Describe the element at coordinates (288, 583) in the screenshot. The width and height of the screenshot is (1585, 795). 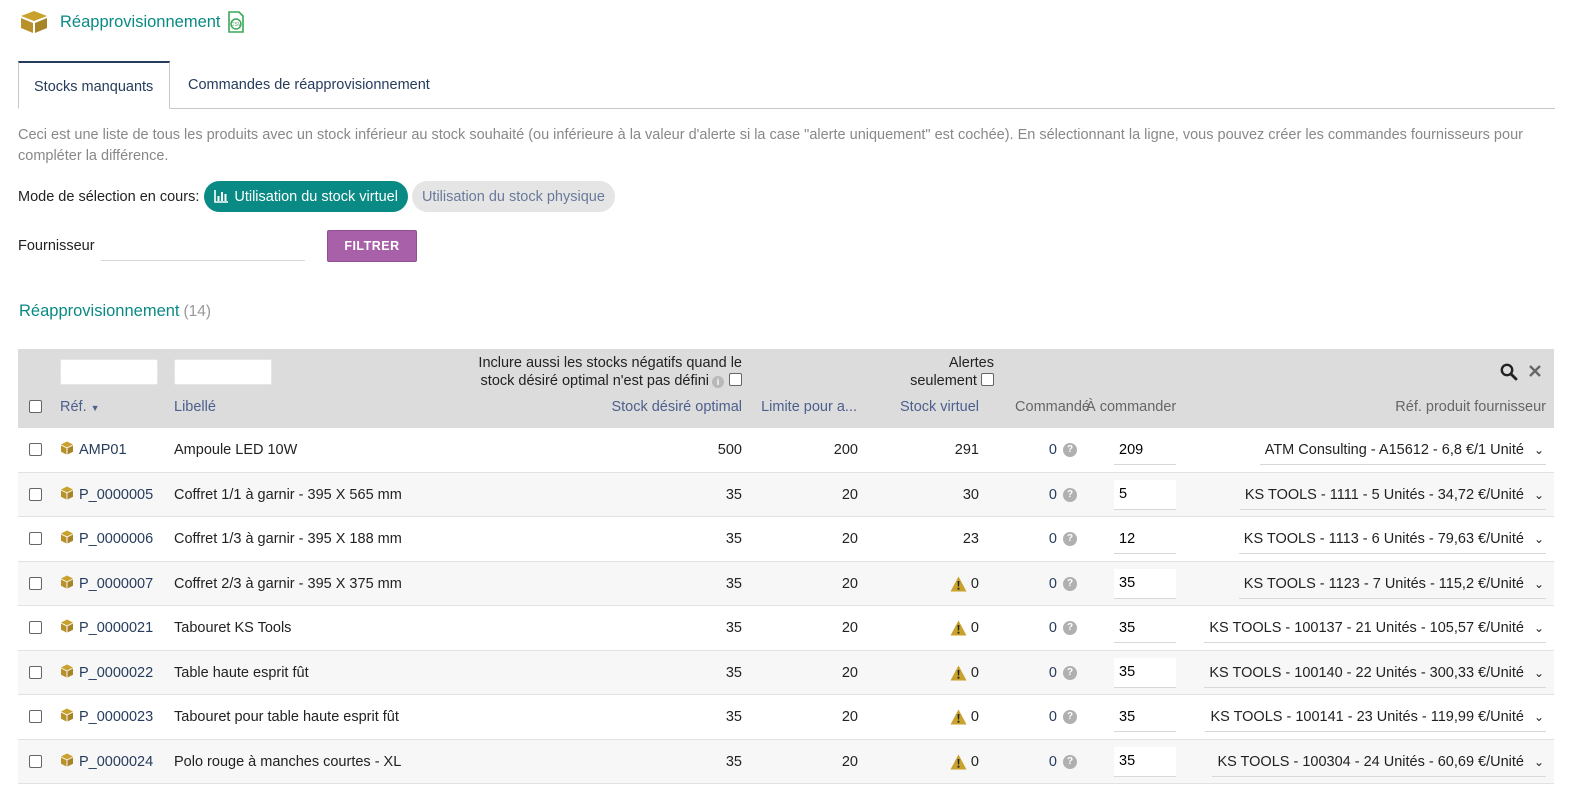
I see `product-label: Coffret 2/3 à garnir - 395 X 375 mm` at that location.